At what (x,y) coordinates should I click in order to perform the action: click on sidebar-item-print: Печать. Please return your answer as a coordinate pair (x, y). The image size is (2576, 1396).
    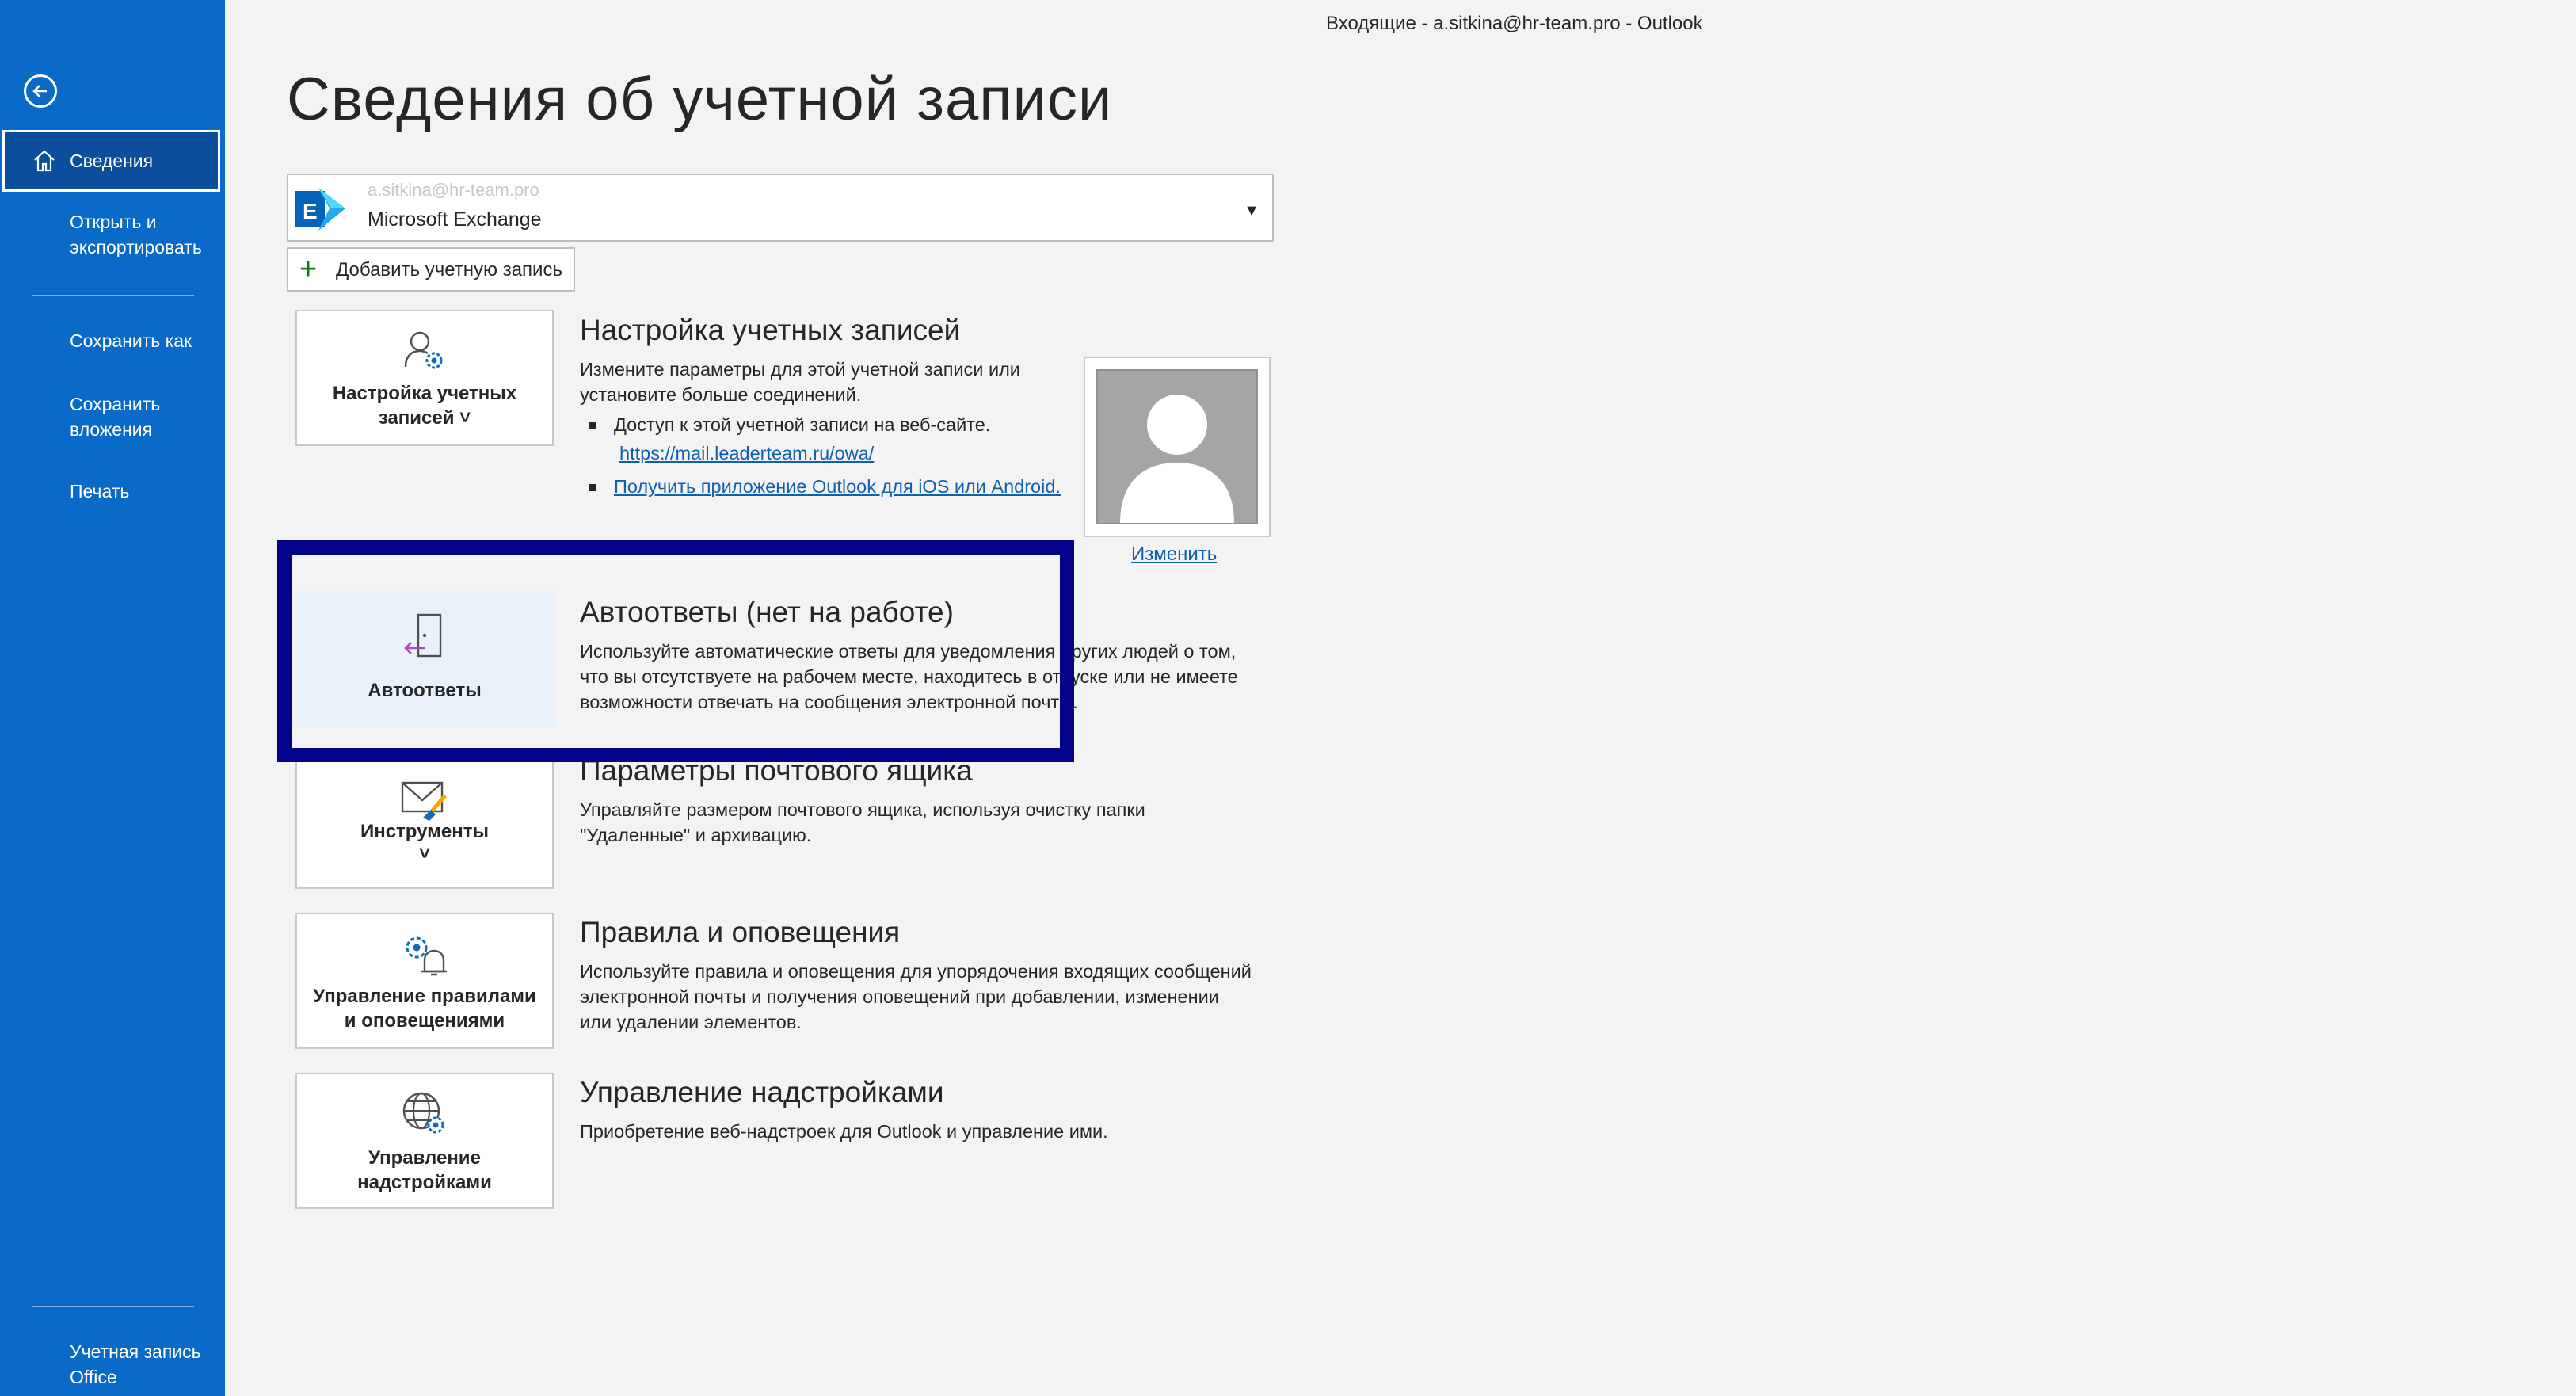
    Looking at the image, I should click on (112, 493).